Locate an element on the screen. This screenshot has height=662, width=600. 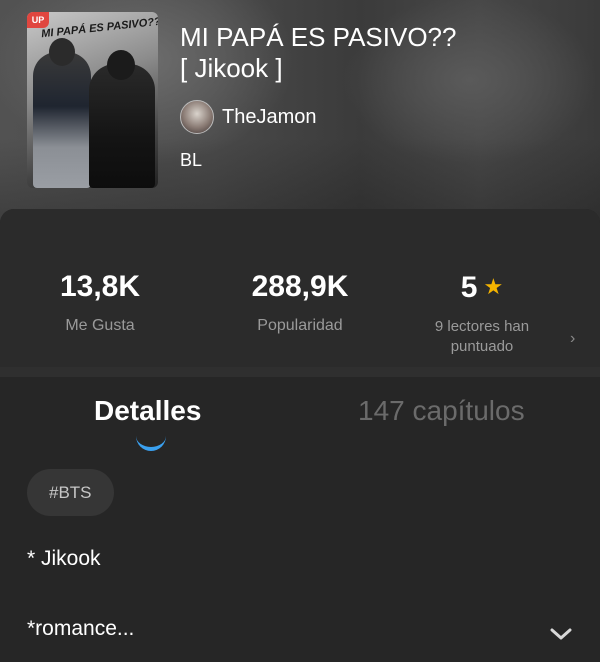
avatar is located at coordinates (197, 117).